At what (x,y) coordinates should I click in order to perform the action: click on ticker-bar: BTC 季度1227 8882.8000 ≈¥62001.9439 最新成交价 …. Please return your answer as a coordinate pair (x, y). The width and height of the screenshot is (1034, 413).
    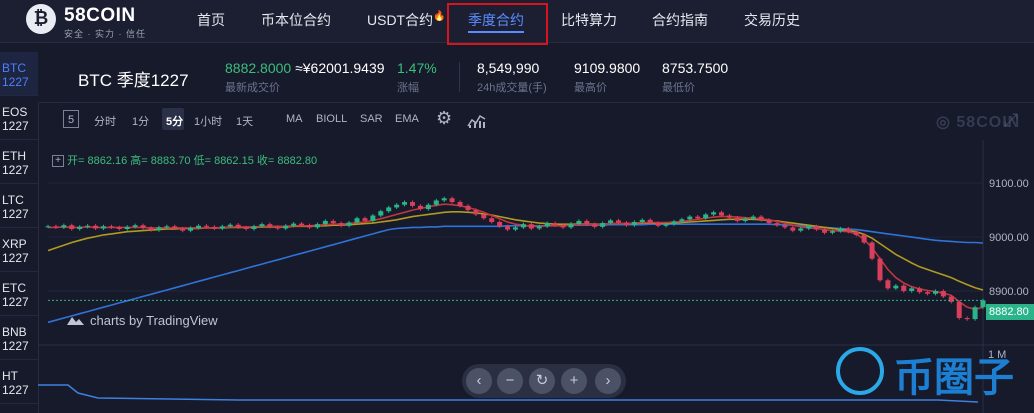
    Looking at the image, I should click on (536, 77).